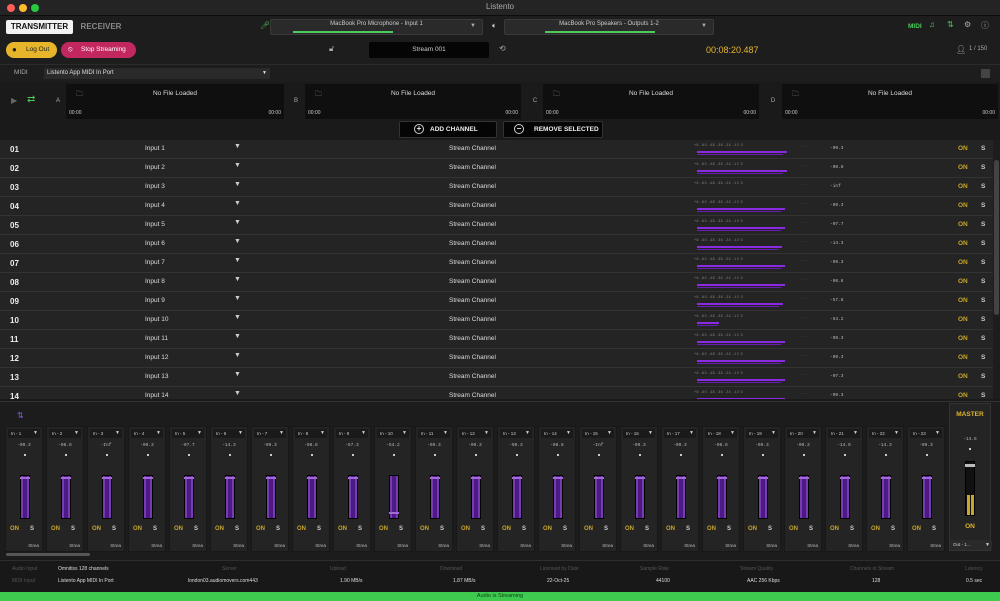 This screenshot has height=601, width=1000. I want to click on strip-input-select: In - 13 ▼, so click(516, 433).